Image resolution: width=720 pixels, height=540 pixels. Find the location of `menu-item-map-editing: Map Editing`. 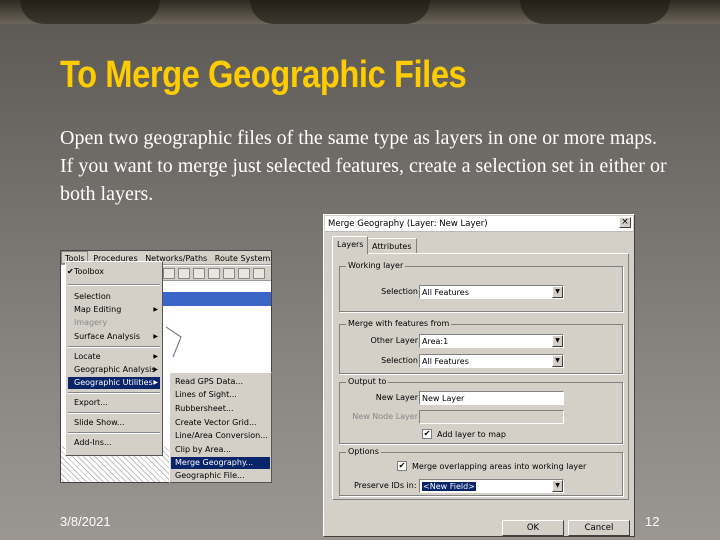

menu-item-map-editing: Map Editing is located at coordinates (97, 309).